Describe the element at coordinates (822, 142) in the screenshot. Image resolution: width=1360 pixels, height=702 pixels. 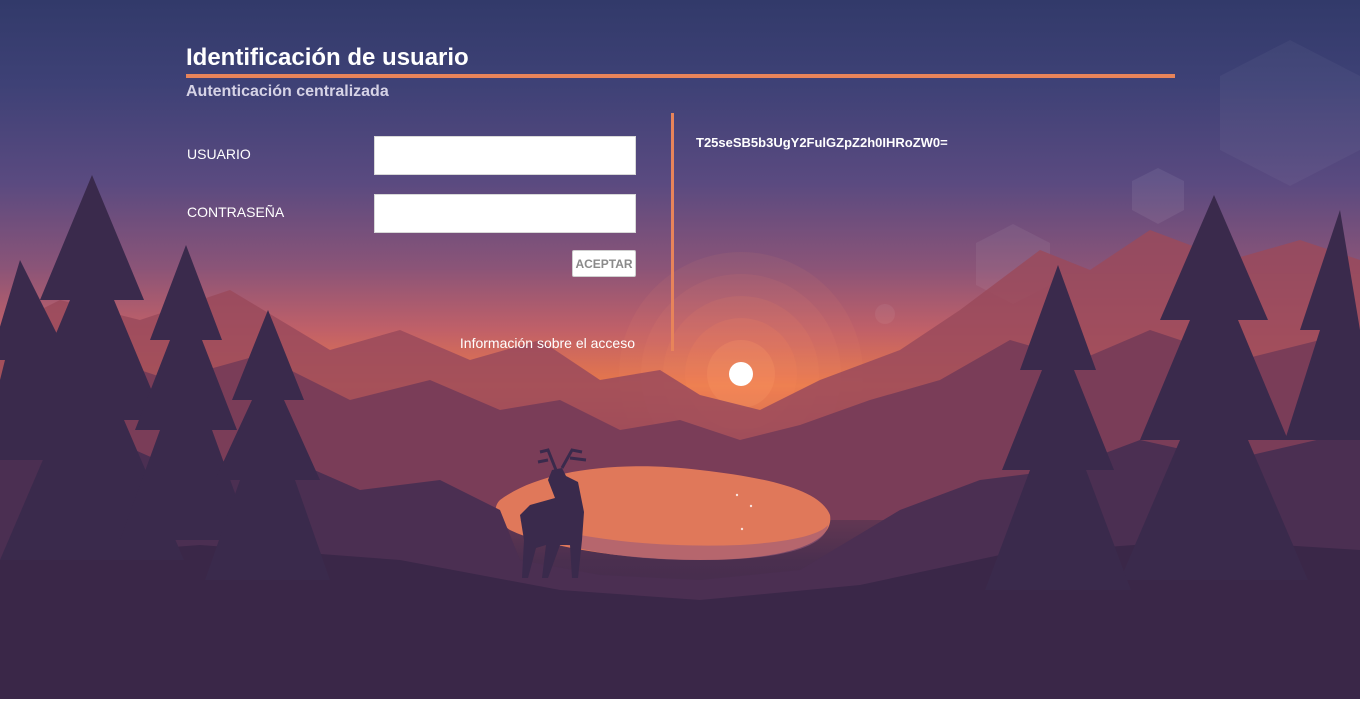
I see `token-text: T25seSB5b3UgY2FulGZpZ2h0IHRoZW0=` at that location.